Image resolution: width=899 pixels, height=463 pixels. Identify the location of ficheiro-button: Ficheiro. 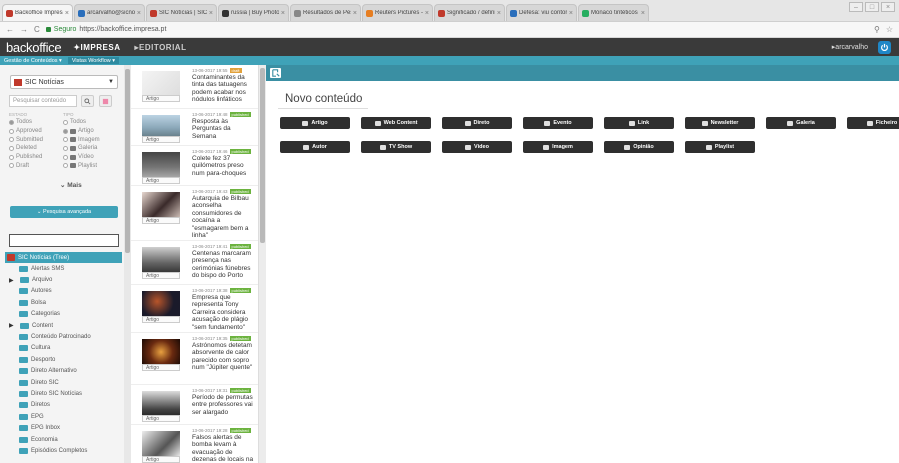
(873, 123).